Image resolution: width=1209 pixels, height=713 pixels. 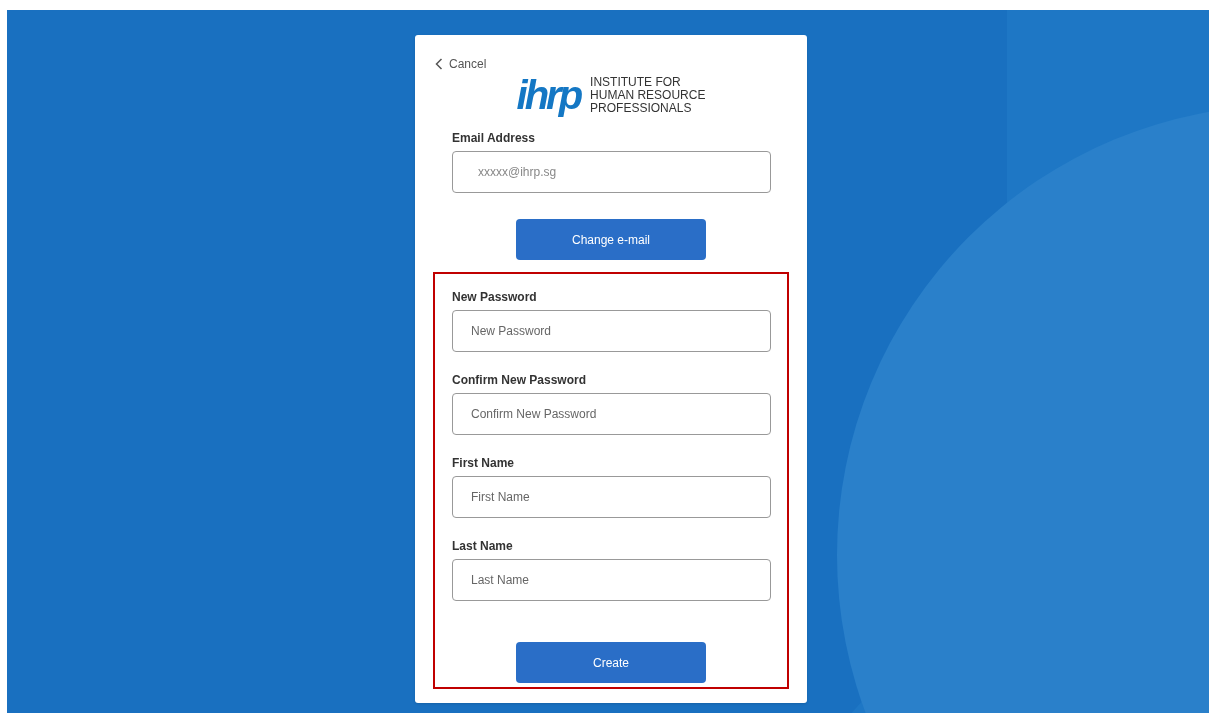 I want to click on logo-text: PROFESSIONALS, so click(x=641, y=108).